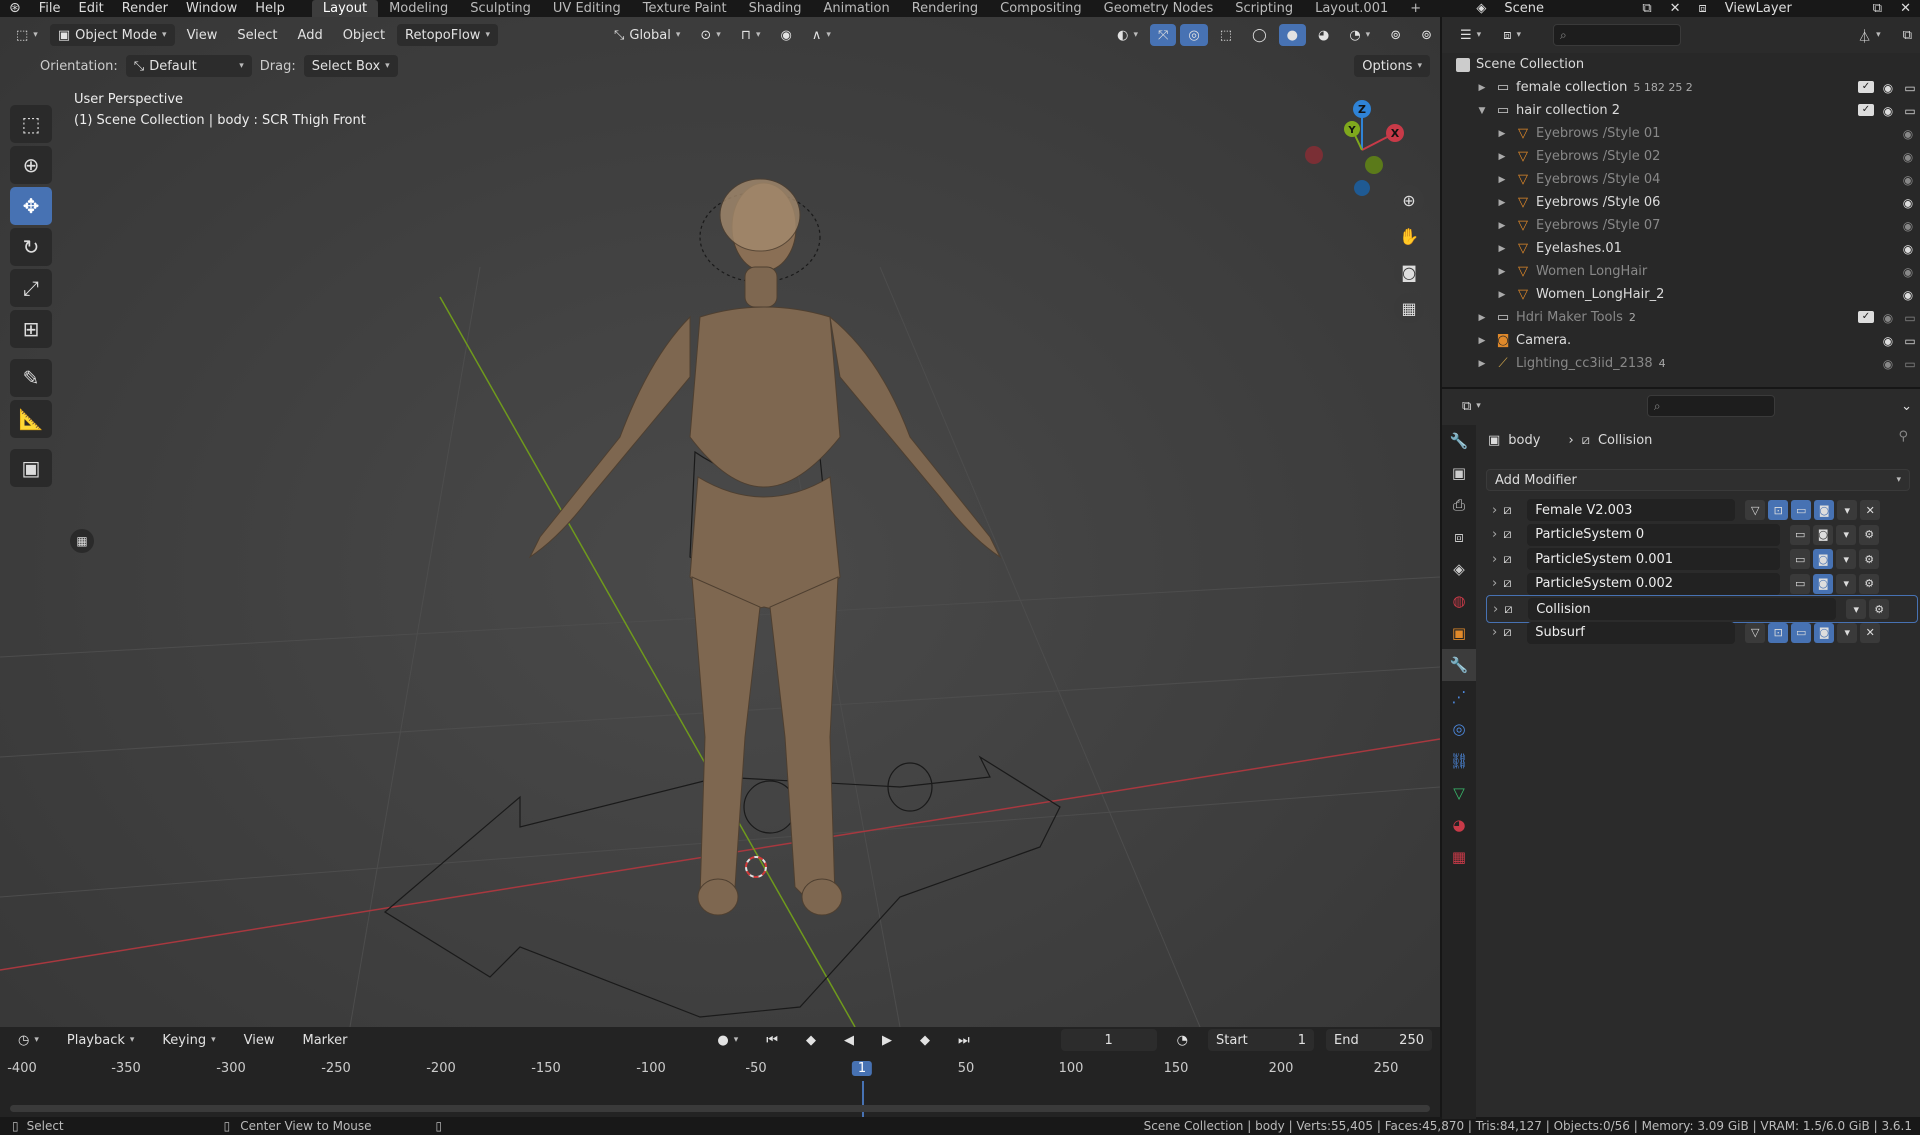  I want to click on select-box-tool-icon: ⬚, so click(31, 124).